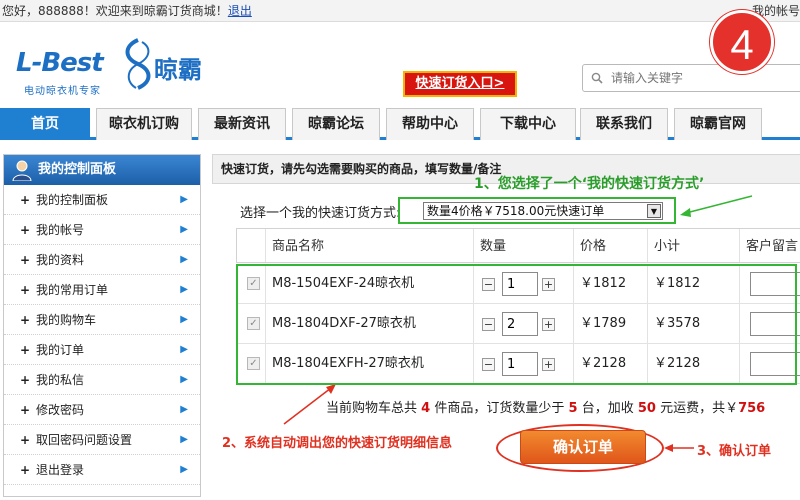 The height and width of the screenshot is (500, 800). I want to click on search-box, so click(691, 78).